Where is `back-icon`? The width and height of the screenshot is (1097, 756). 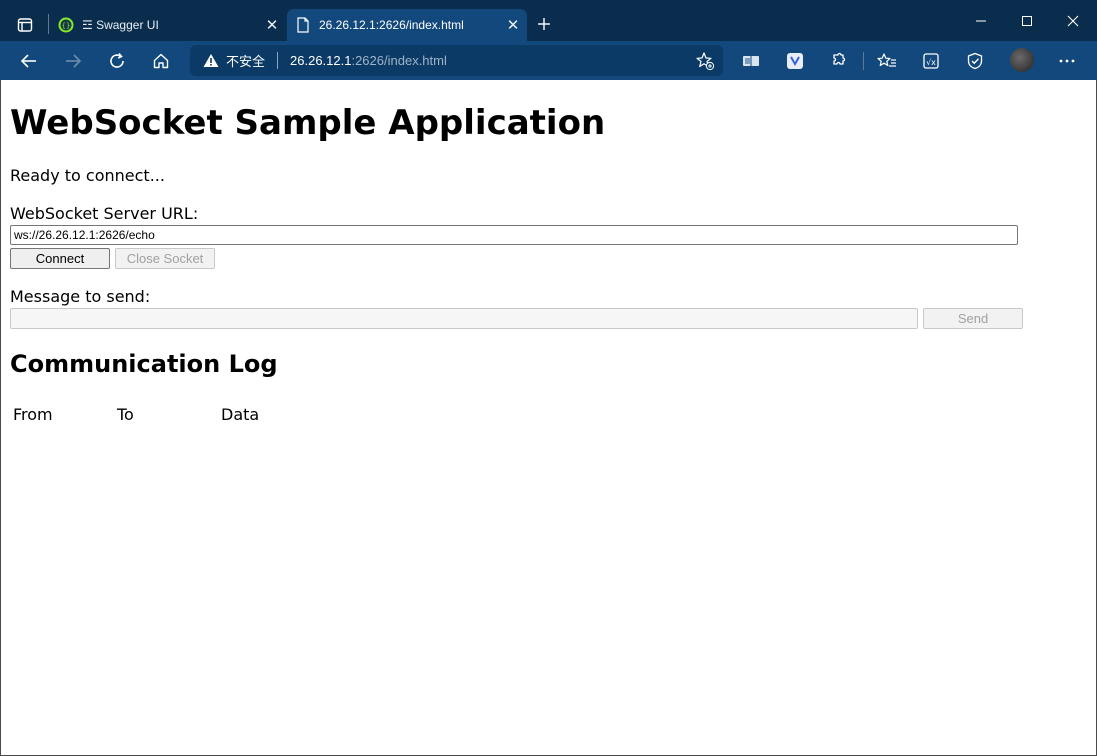 back-icon is located at coordinates (29, 61).